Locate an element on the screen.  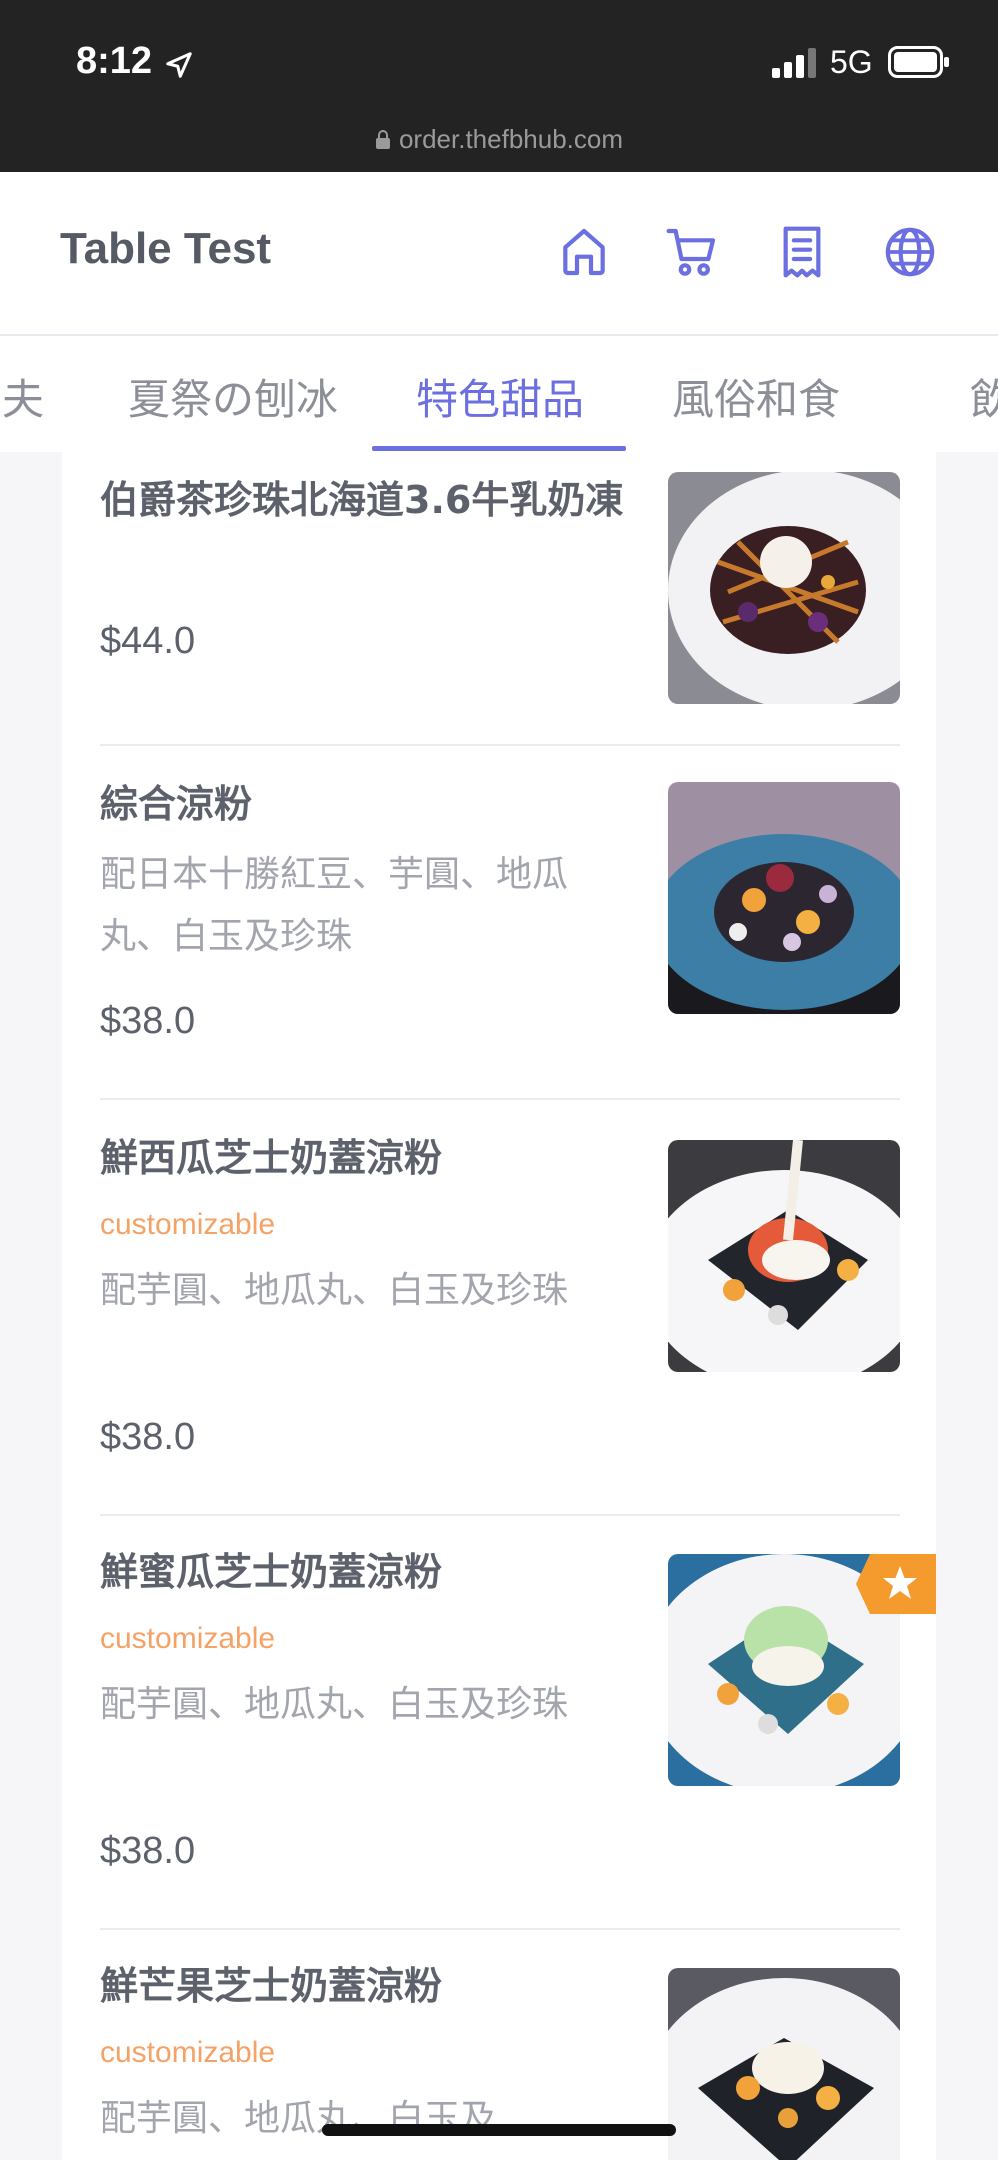
tab-japanese-food: 風俗和食 is located at coordinates (756, 396).